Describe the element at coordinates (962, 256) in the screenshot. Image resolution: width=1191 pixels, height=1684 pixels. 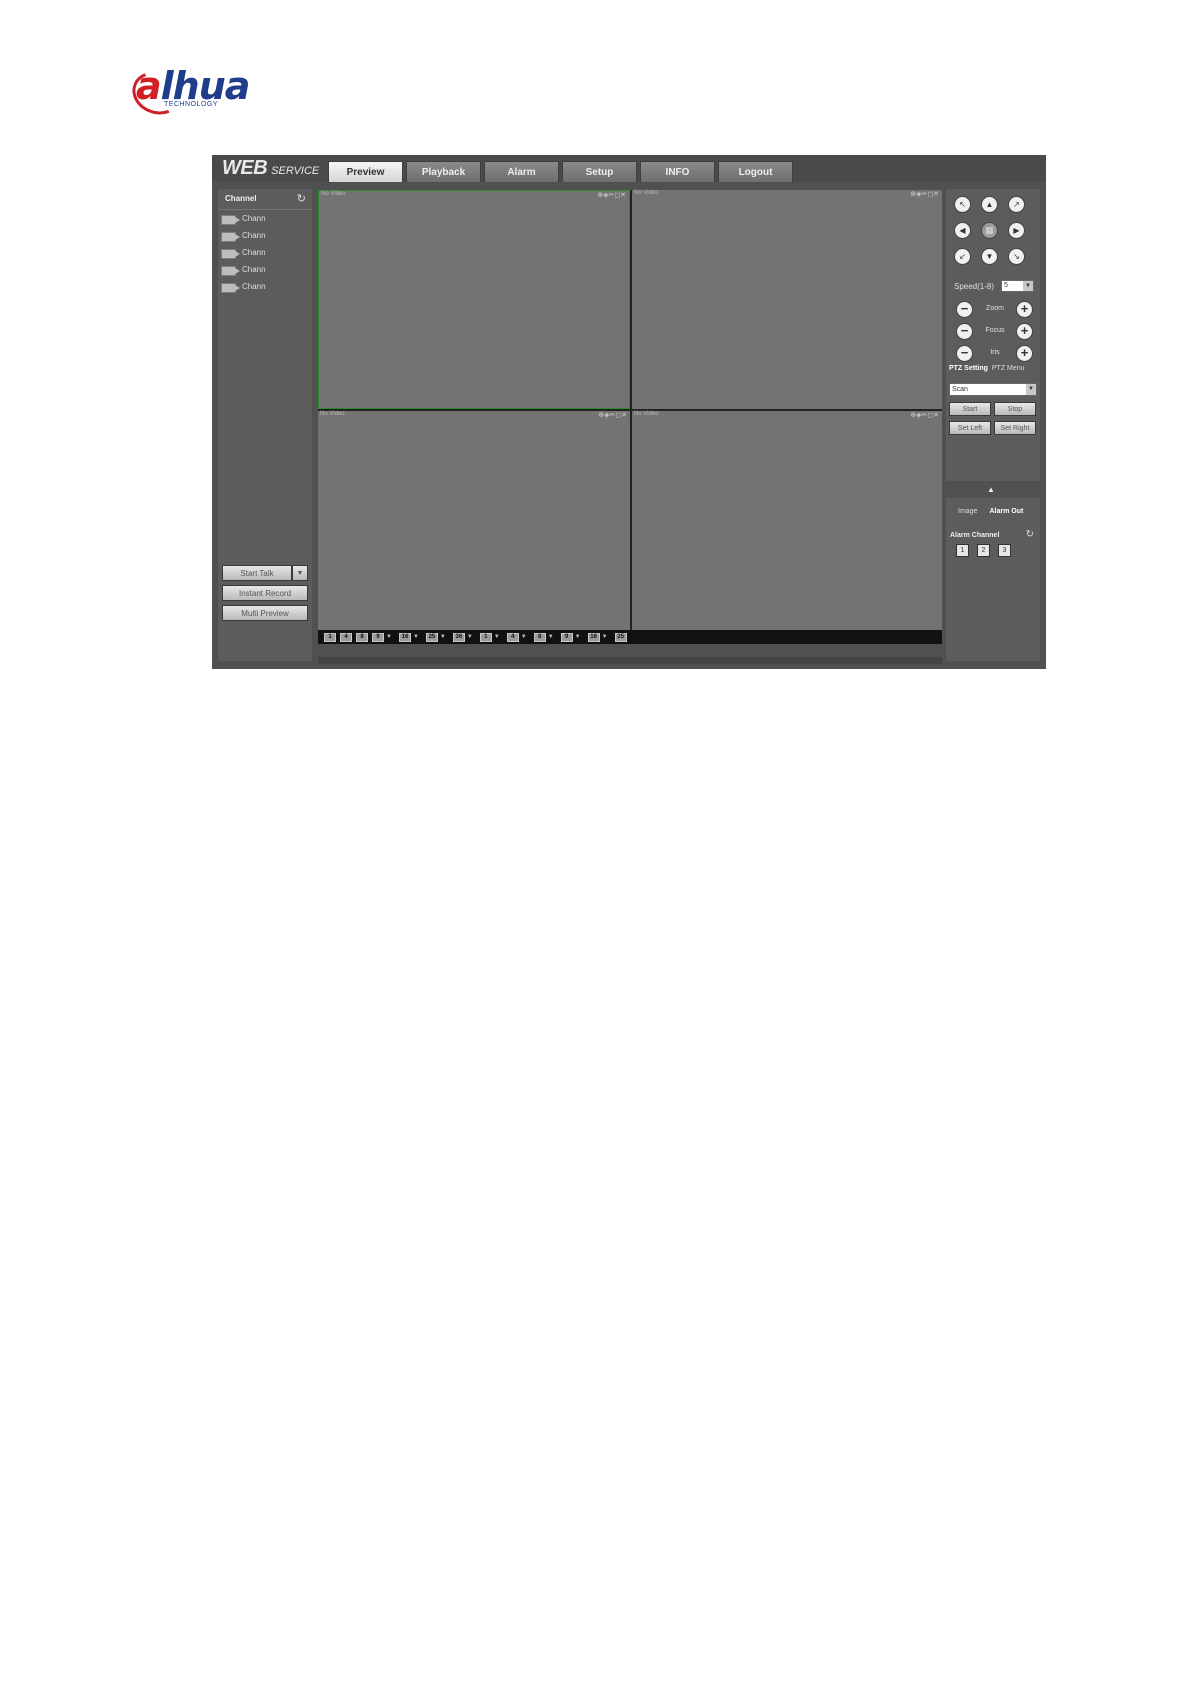
I see `ptz-down-left-icon: ↙` at that location.